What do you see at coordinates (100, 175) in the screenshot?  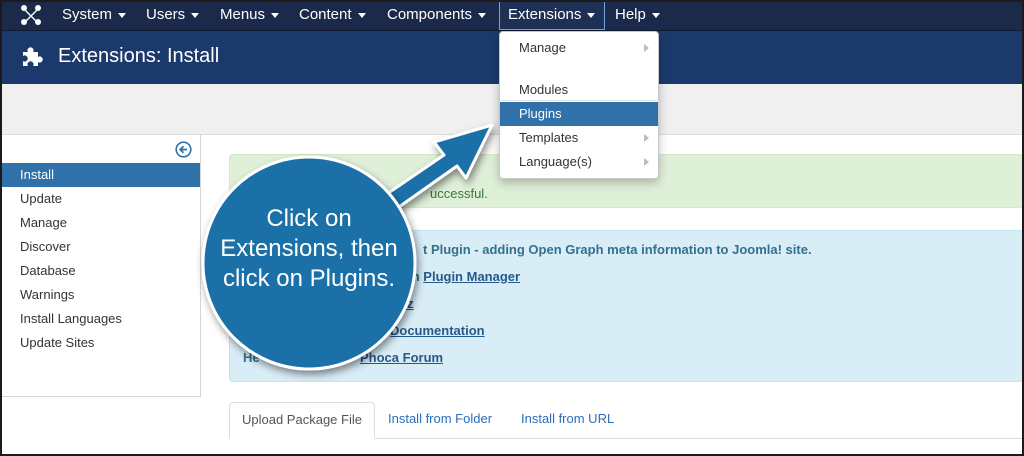 I see `sidebar-item-install: Install` at bounding box center [100, 175].